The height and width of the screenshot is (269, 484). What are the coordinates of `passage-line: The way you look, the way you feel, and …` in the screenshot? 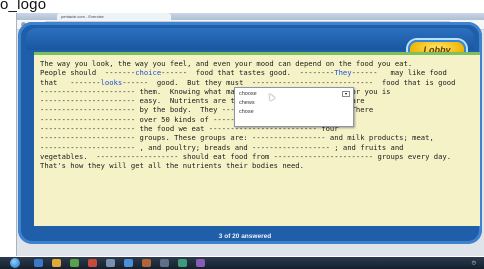 It's located at (226, 63).